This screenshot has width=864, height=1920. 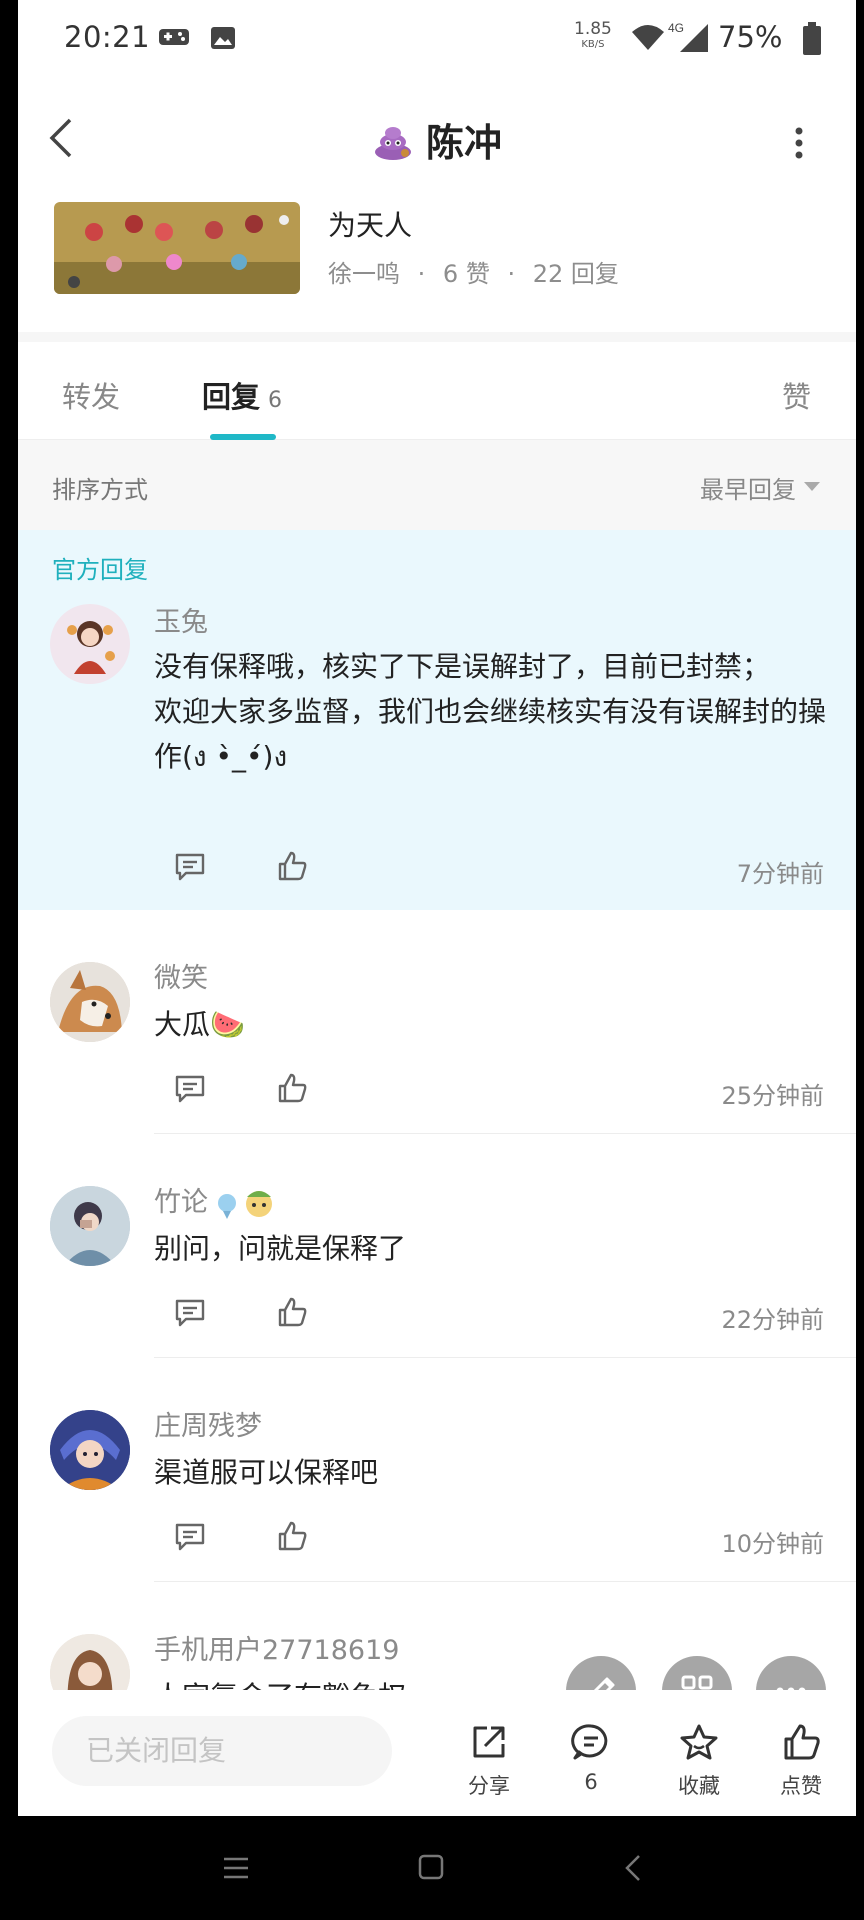 I want to click on network-type: 4G, so click(x=676, y=28).